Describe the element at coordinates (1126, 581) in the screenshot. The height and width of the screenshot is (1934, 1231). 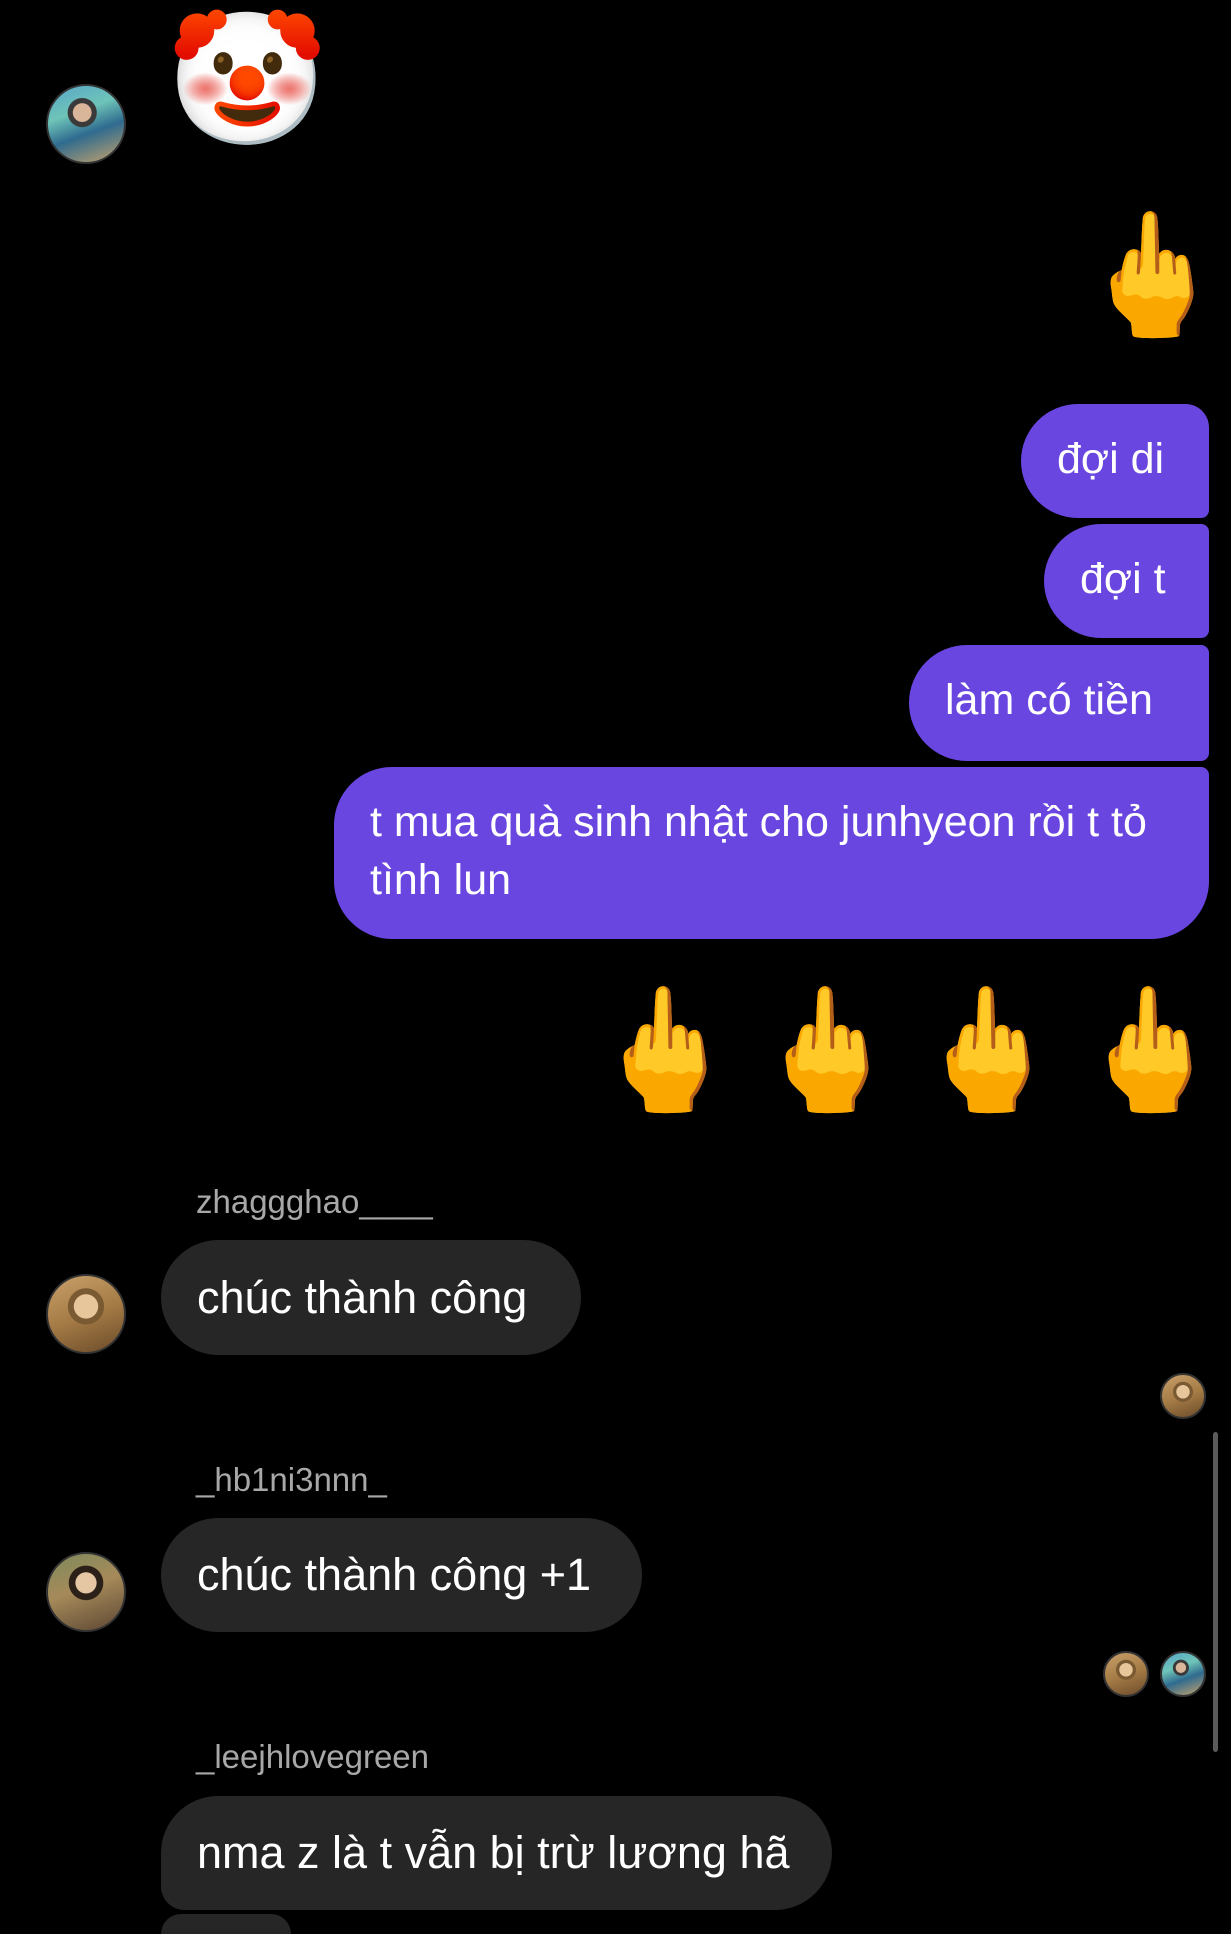
I see `outgoing-message: đợi t` at that location.